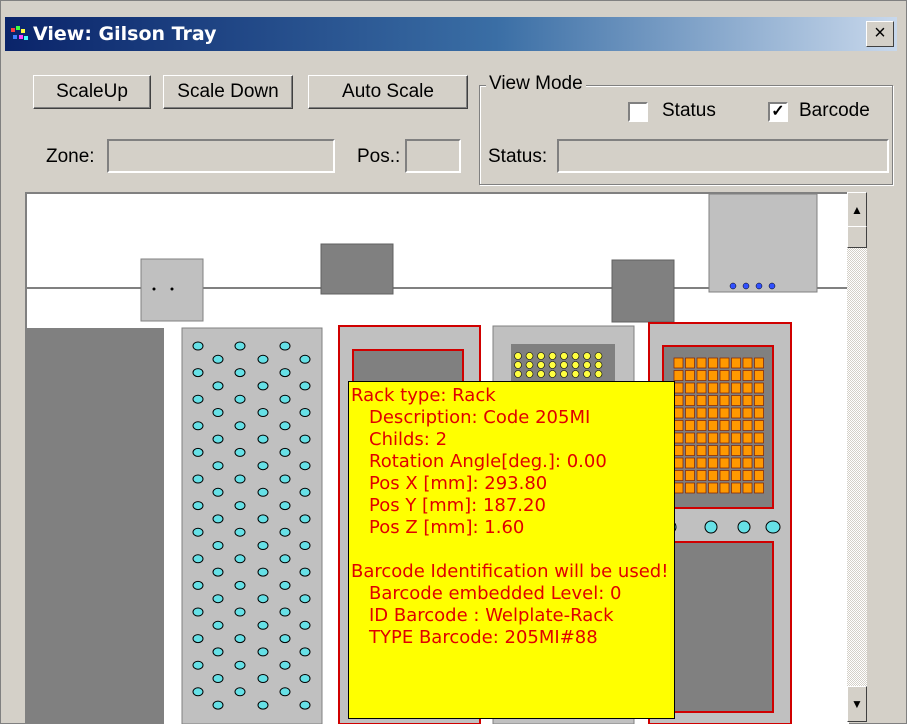  Describe the element at coordinates (723, 156) in the screenshot. I see `status-field` at that location.